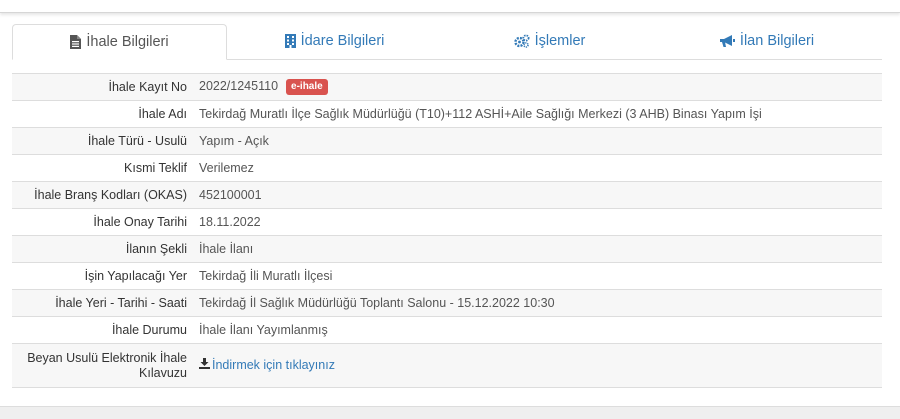  I want to click on download-guide-link: İndirmek için tıklayınız, so click(267, 365).